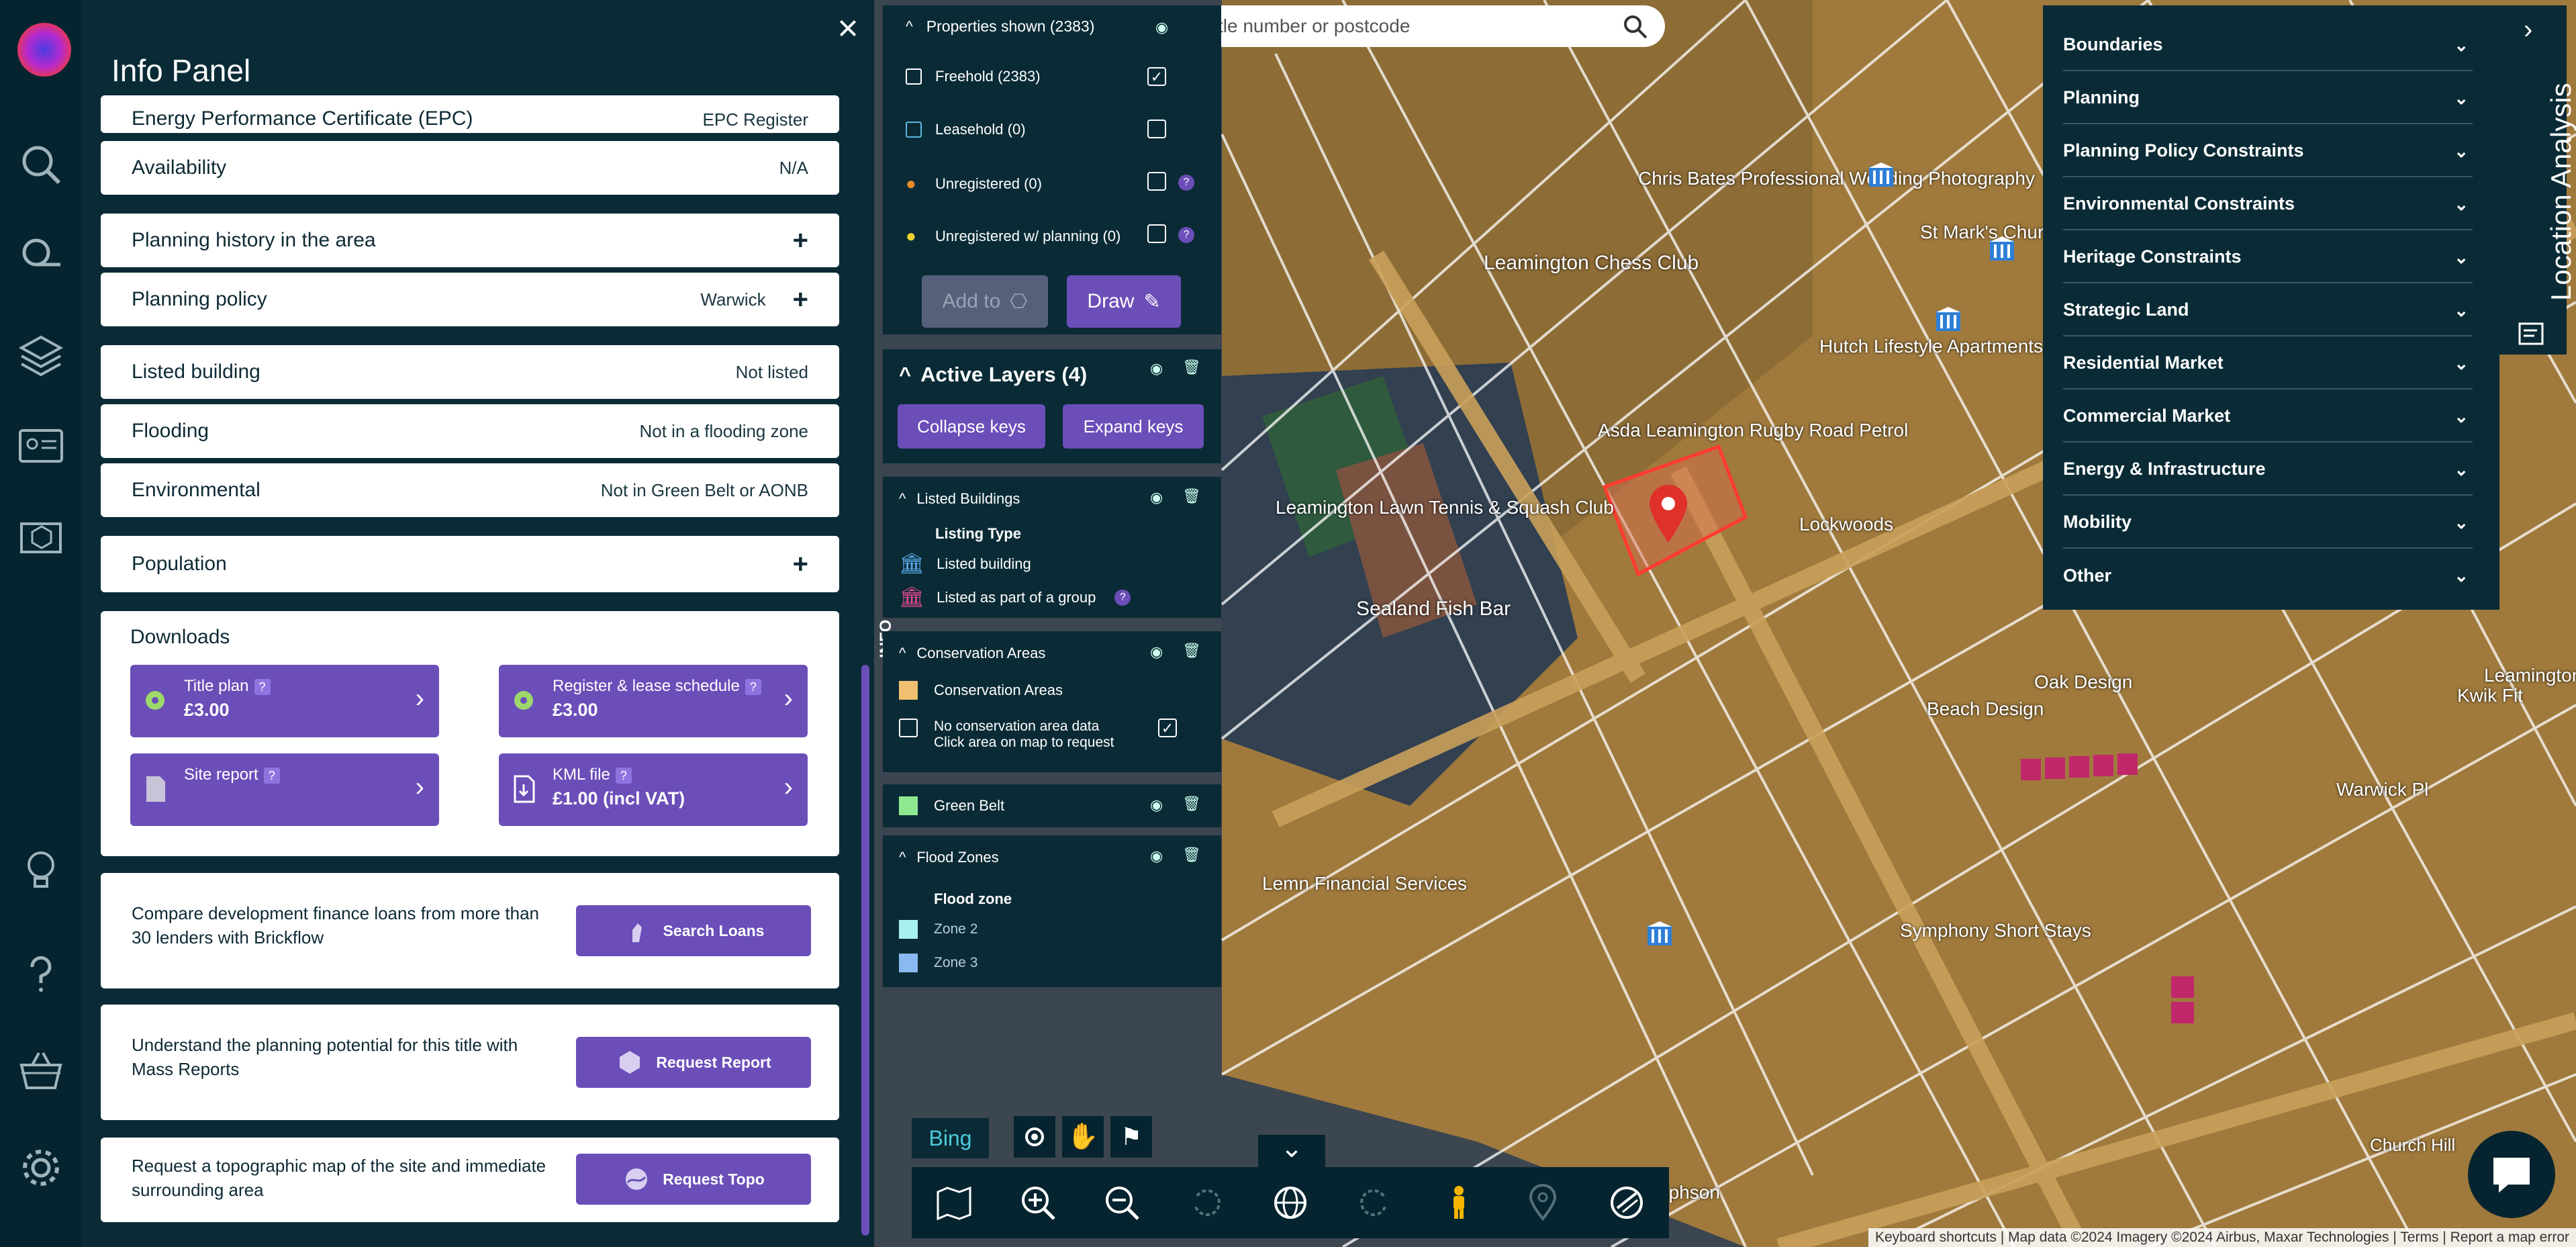 The height and width of the screenshot is (1247, 2576). Describe the element at coordinates (2268, 575) in the screenshot. I see `la-item-other: Other⌄` at that location.